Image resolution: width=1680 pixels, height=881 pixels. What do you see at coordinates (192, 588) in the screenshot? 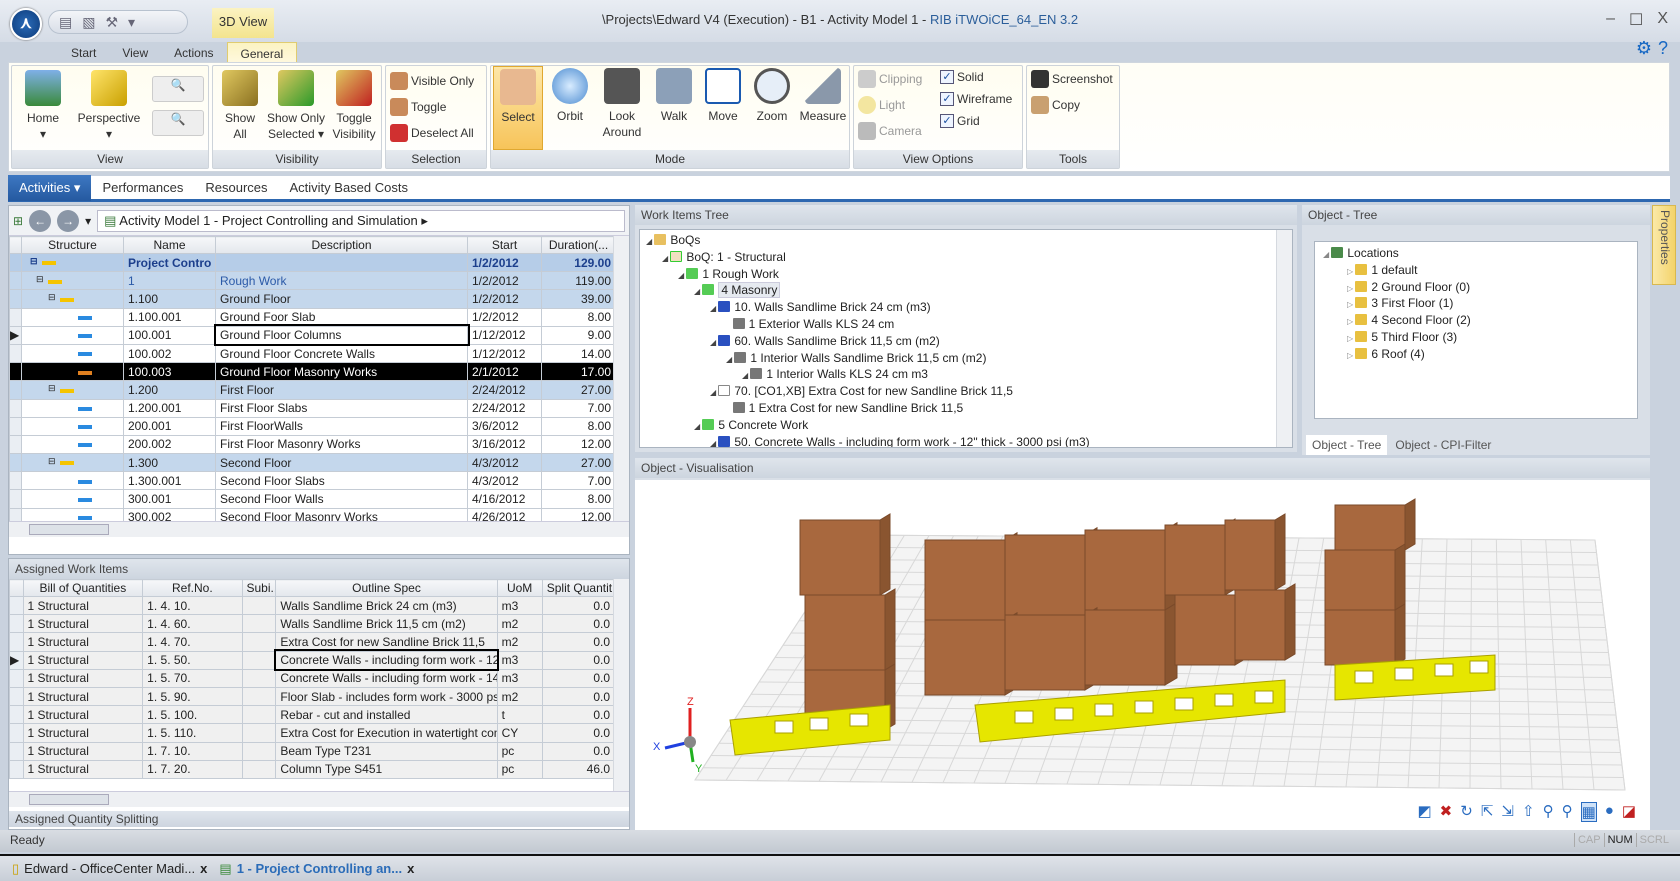
I see `col-ref-no: Ref.No.` at bounding box center [192, 588].